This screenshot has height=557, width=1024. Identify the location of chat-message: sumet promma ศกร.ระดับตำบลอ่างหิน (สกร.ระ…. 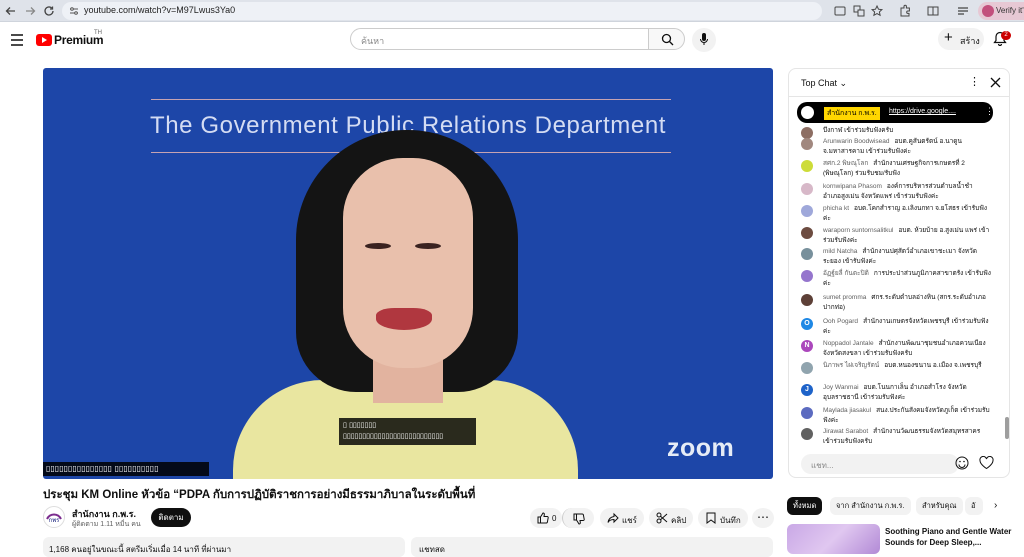
(896, 303).